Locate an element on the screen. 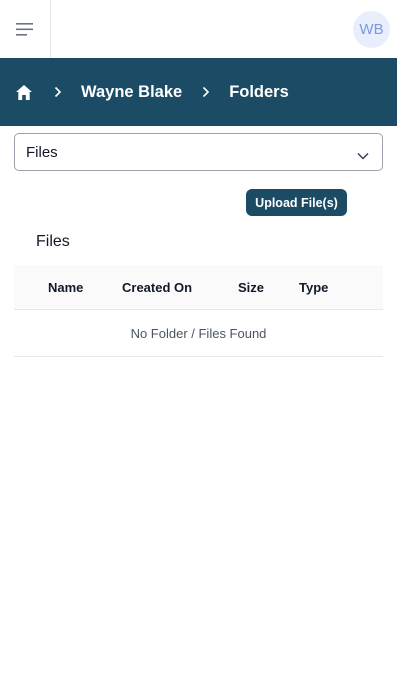  section-title: Files is located at coordinates (53, 241).